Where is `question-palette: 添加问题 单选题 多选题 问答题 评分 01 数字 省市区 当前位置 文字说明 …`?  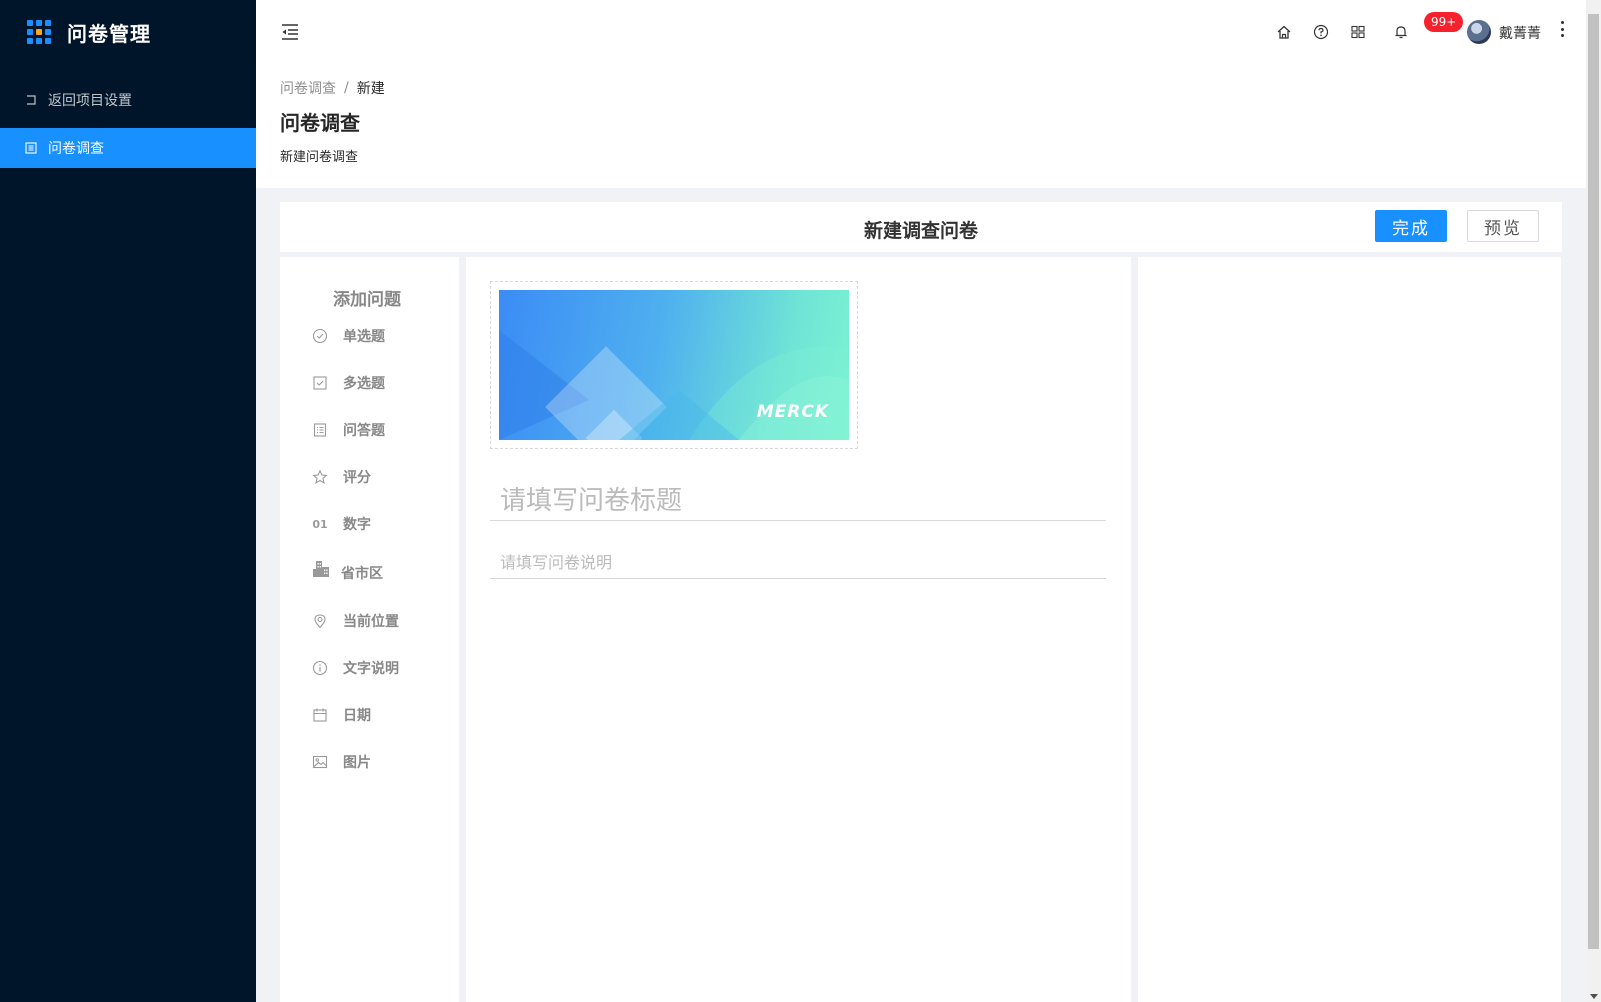 question-palette: 添加问题 单选题 多选题 问答题 评分 01 数字 省市区 当前位置 文字说明 … is located at coordinates (369, 629).